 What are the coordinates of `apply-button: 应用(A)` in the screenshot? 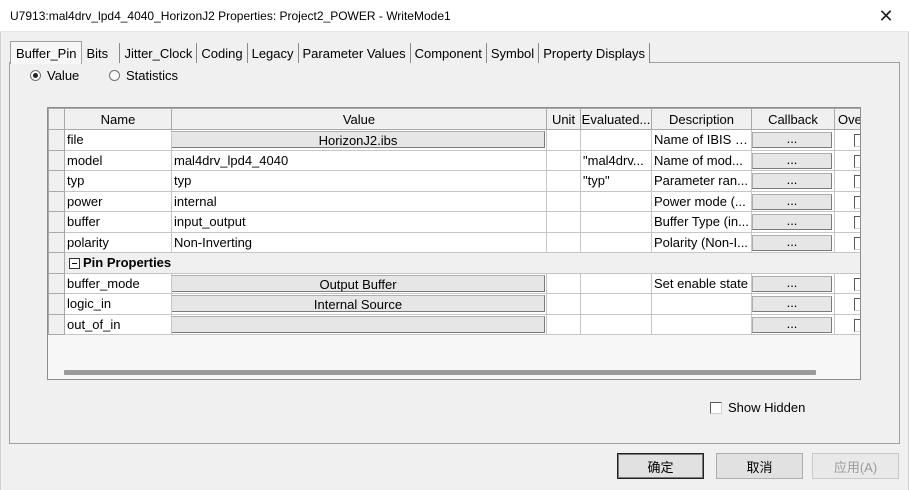 It's located at (855, 466).